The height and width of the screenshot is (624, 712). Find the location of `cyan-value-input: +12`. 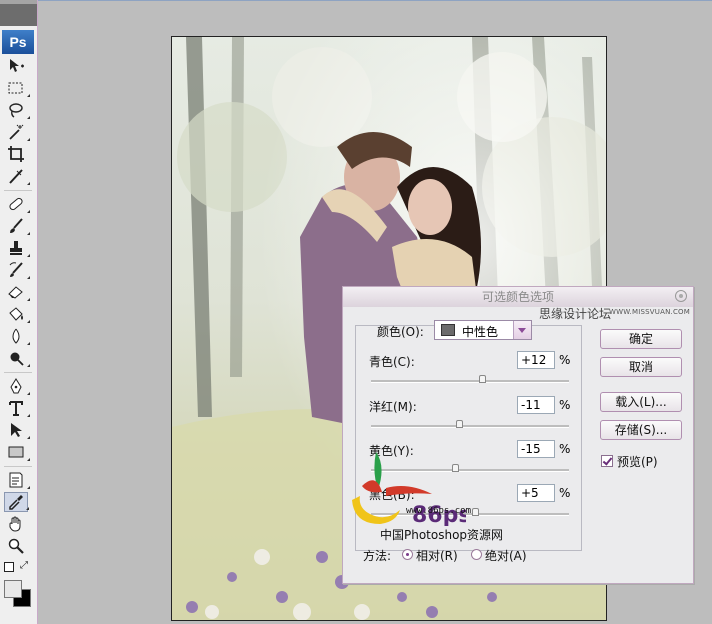

cyan-value-input: +12 is located at coordinates (536, 360).